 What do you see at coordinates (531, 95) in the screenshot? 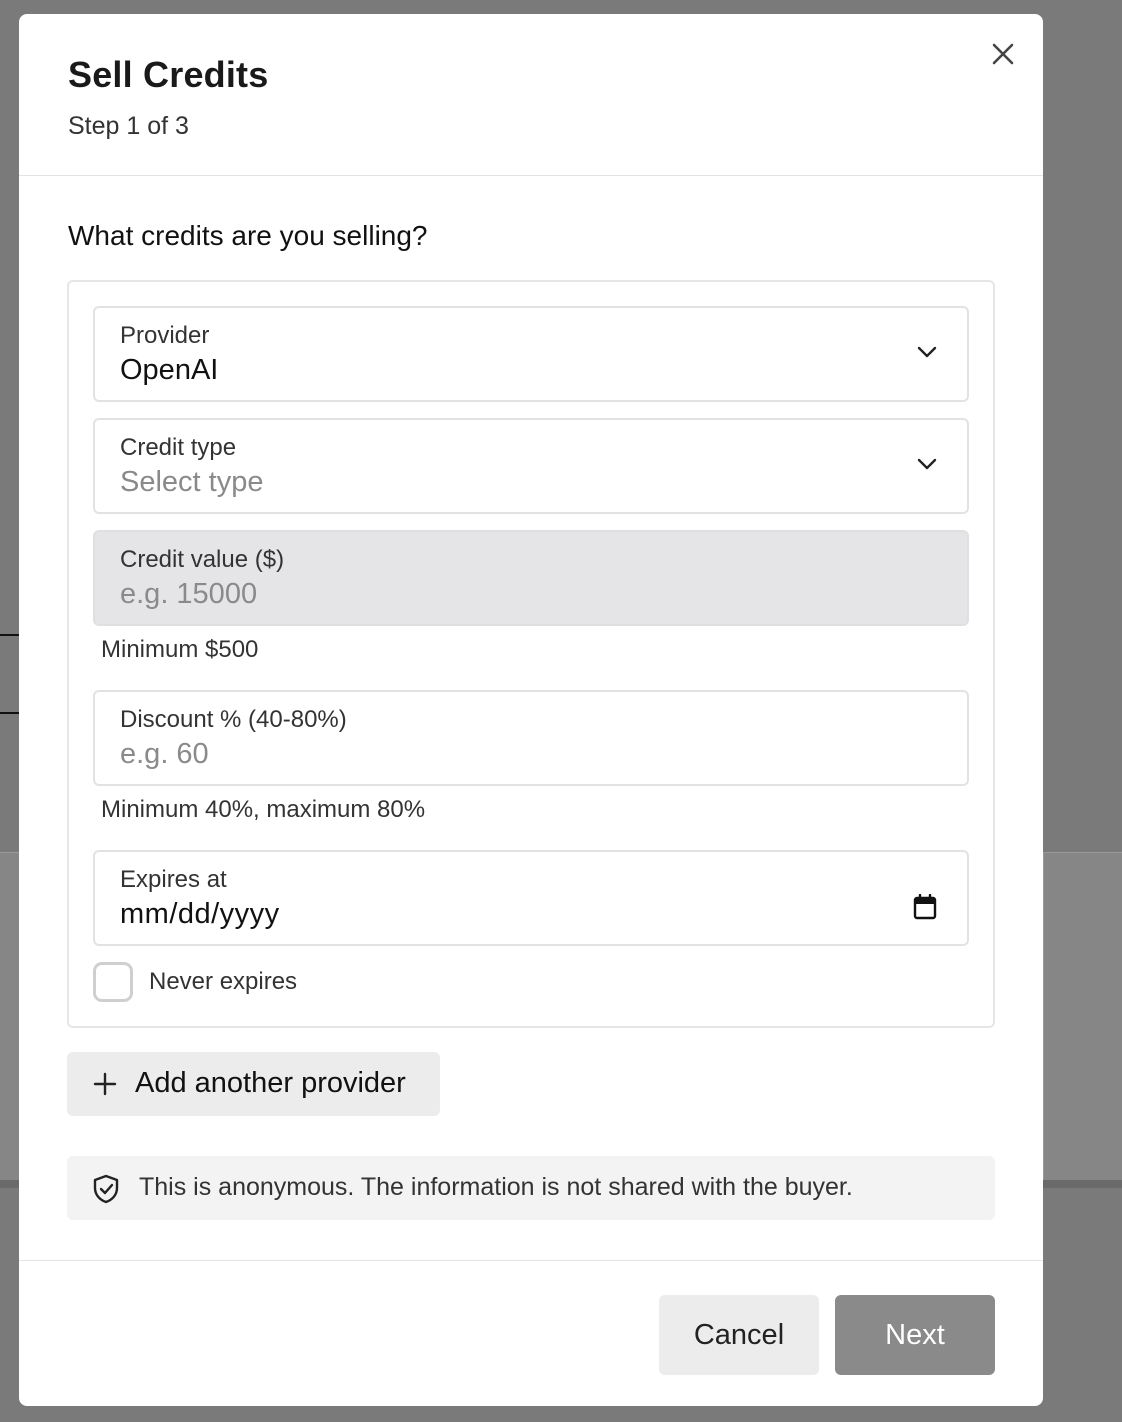
I see `modal-header: Sell Credits Step 1 of 3` at bounding box center [531, 95].